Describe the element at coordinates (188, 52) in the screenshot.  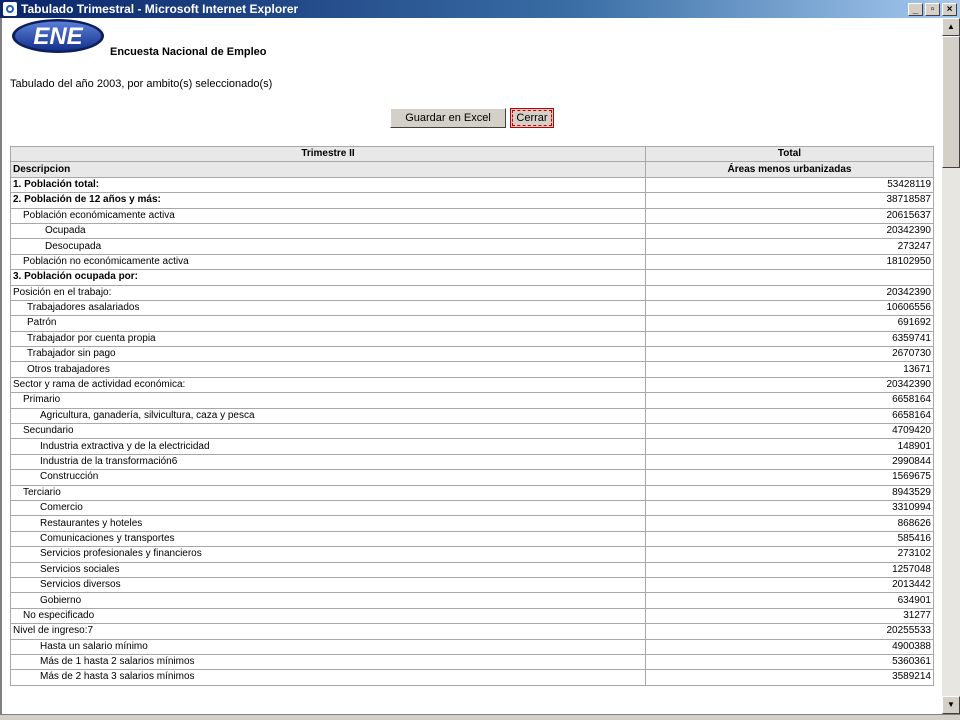
I see `survey-name: Encuesta Nacional de Empleo` at that location.